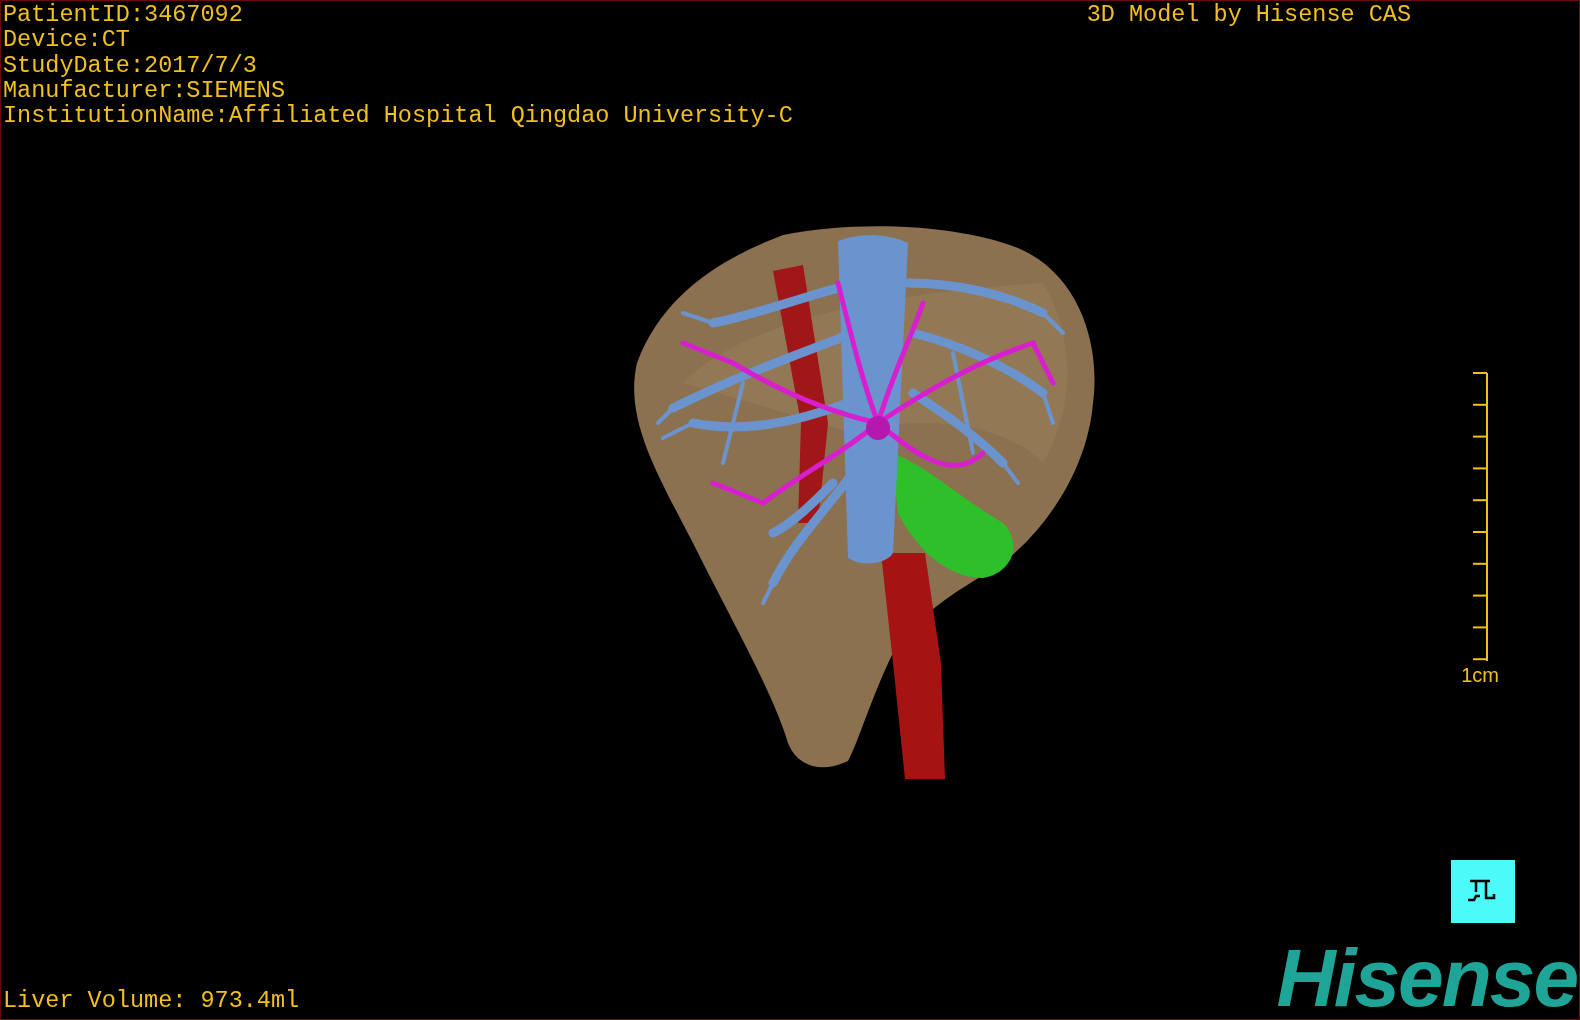 Image resolution: width=1580 pixels, height=1020 pixels. Describe the element at coordinates (123, 15) in the screenshot. I see `patient-info-text: PatientID:3467092` at that location.